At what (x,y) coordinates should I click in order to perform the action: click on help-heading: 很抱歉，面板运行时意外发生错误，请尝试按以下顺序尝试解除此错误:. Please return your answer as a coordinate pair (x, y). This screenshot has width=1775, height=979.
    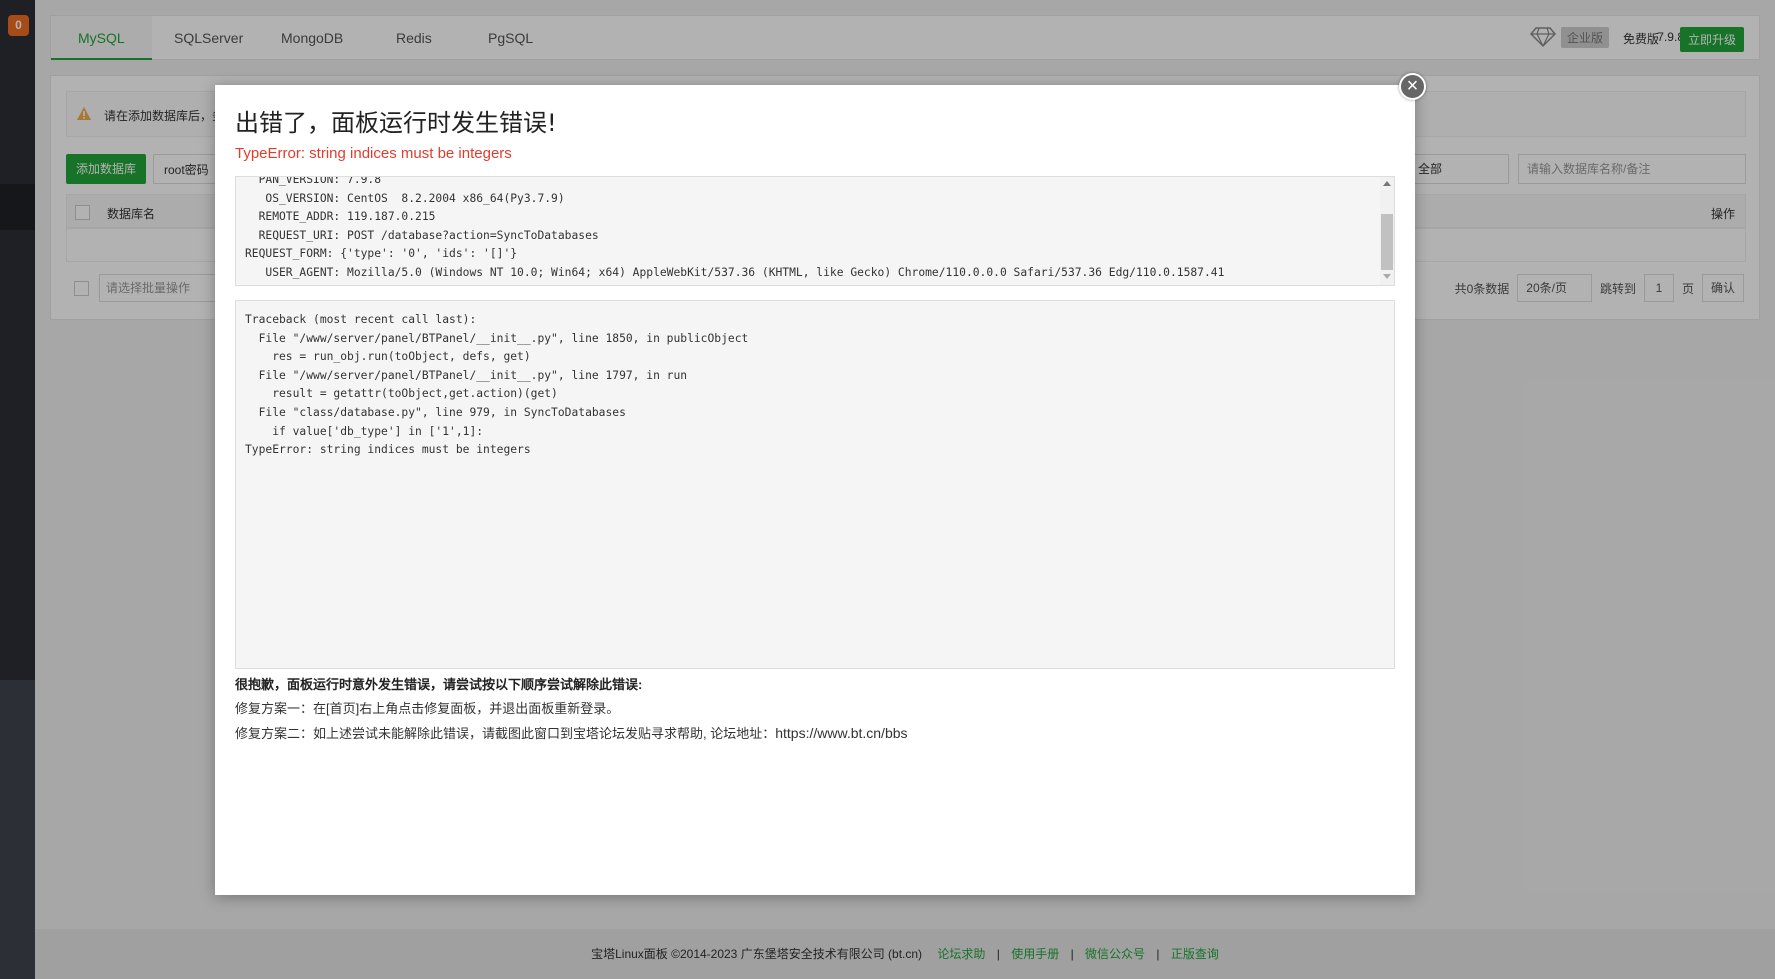
    Looking at the image, I should click on (439, 684).